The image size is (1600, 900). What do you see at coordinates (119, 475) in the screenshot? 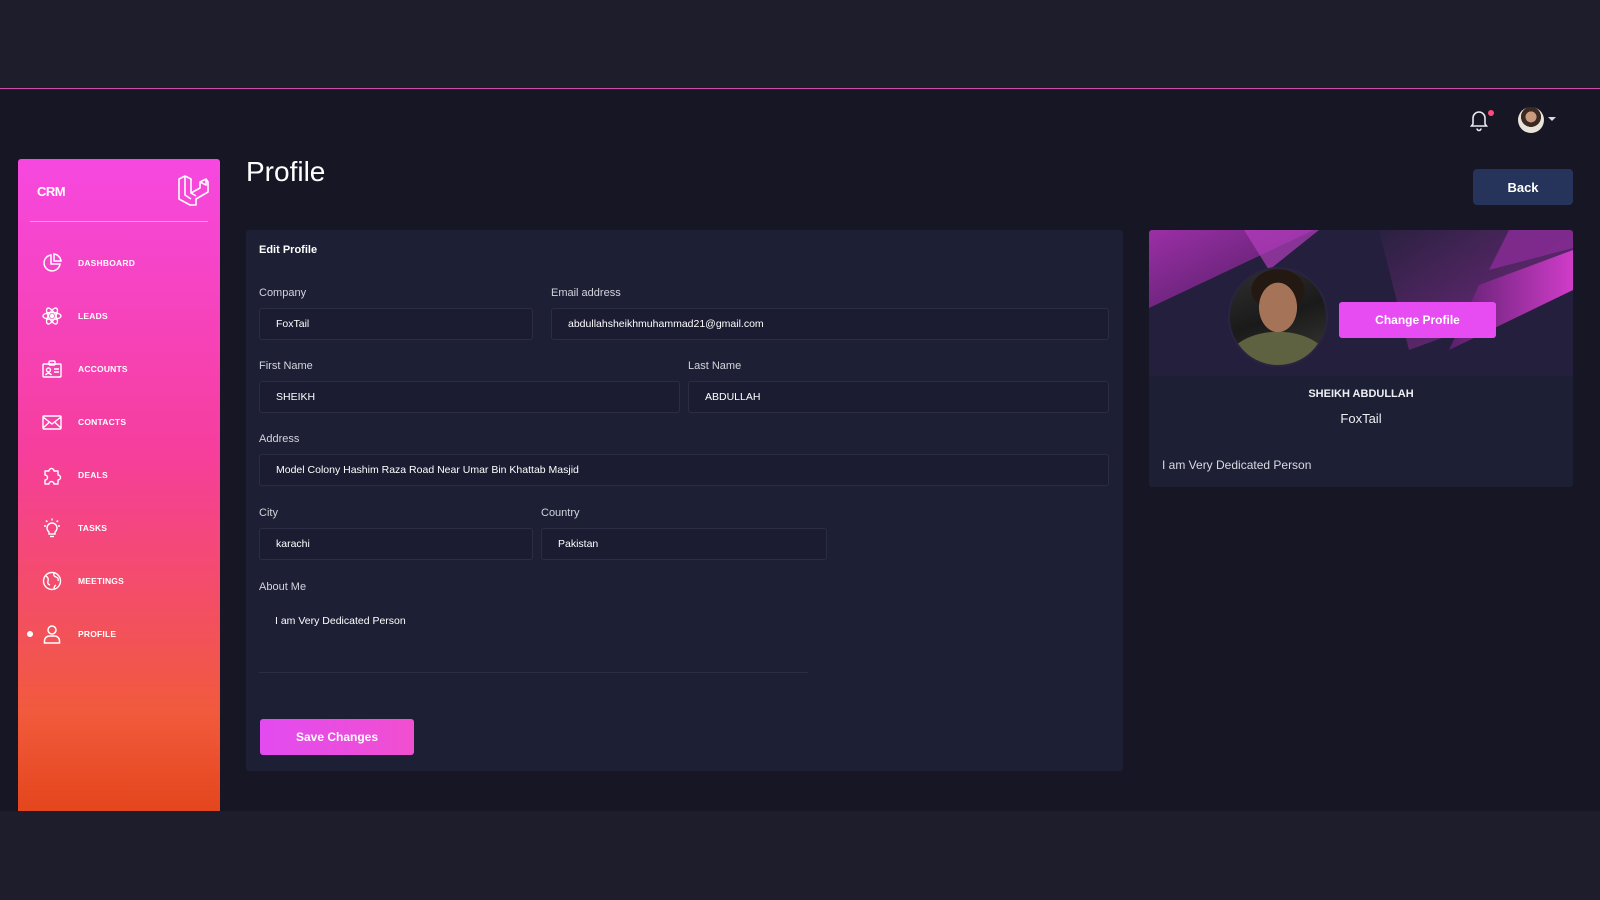
I see `sidebar-item-deals: DEALS` at bounding box center [119, 475].